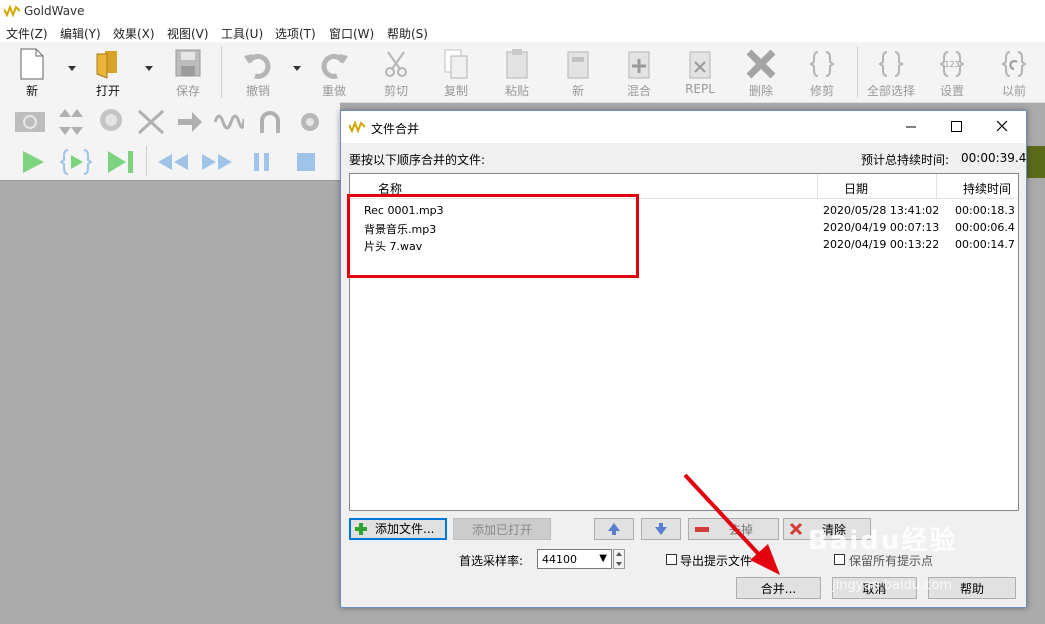  What do you see at coordinates (578, 65) in the screenshot?
I see `paste-new-icon` at bounding box center [578, 65].